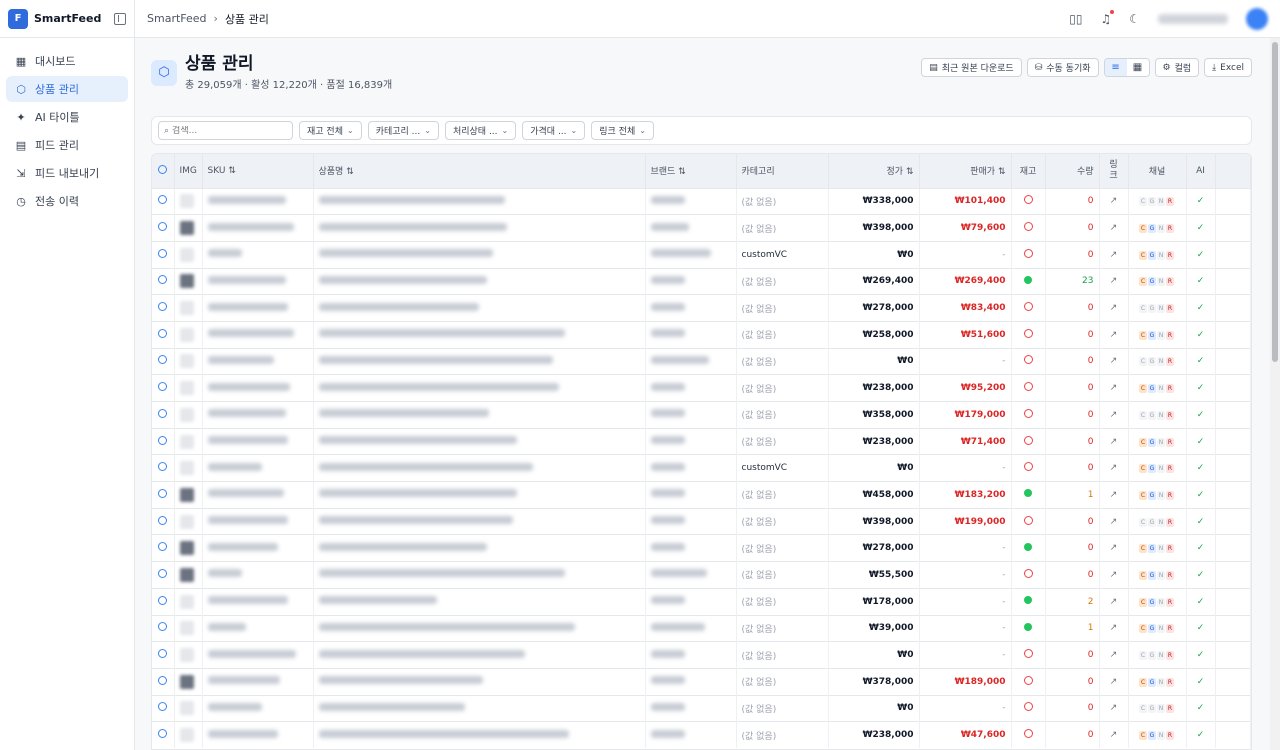 This screenshot has width=1280, height=750. What do you see at coordinates (701, 575) in the screenshot?
I see `table-row: (값 없음) ₩55,500 - 0 ↗ C G N R ✓` at bounding box center [701, 575].